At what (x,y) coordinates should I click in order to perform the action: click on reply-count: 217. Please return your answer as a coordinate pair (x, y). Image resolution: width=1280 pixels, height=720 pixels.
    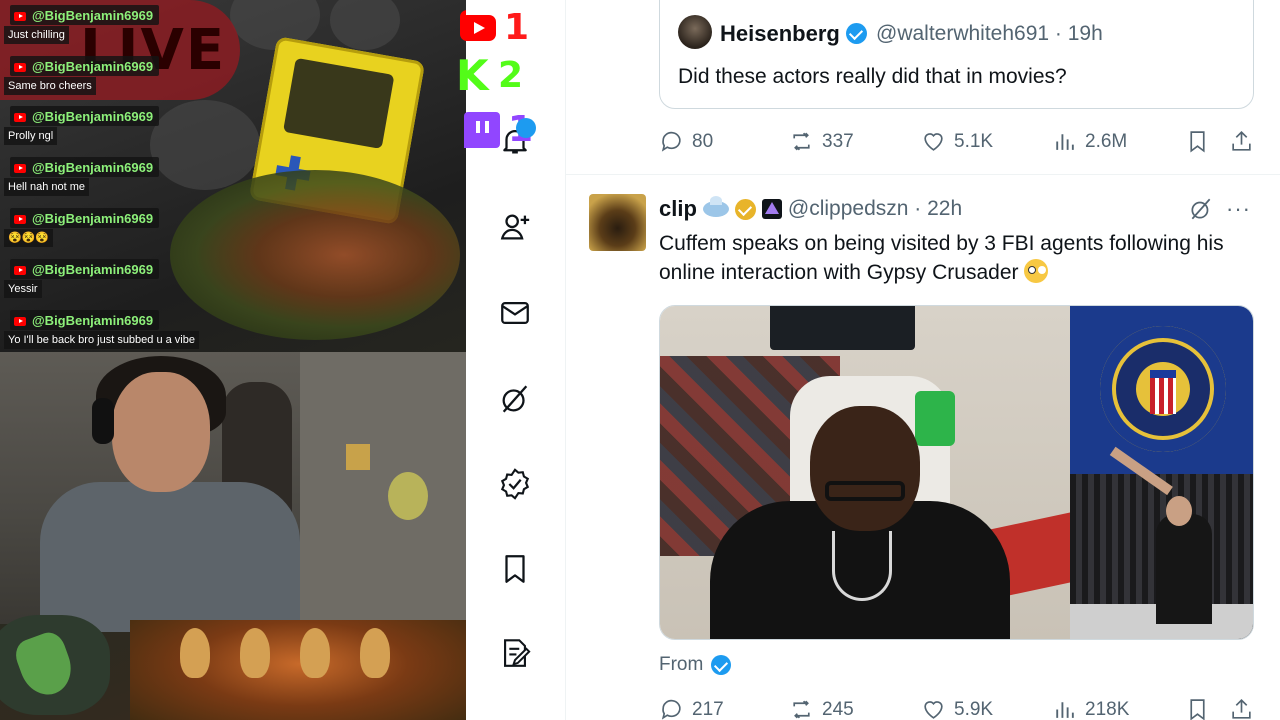
    Looking at the image, I should click on (708, 709).